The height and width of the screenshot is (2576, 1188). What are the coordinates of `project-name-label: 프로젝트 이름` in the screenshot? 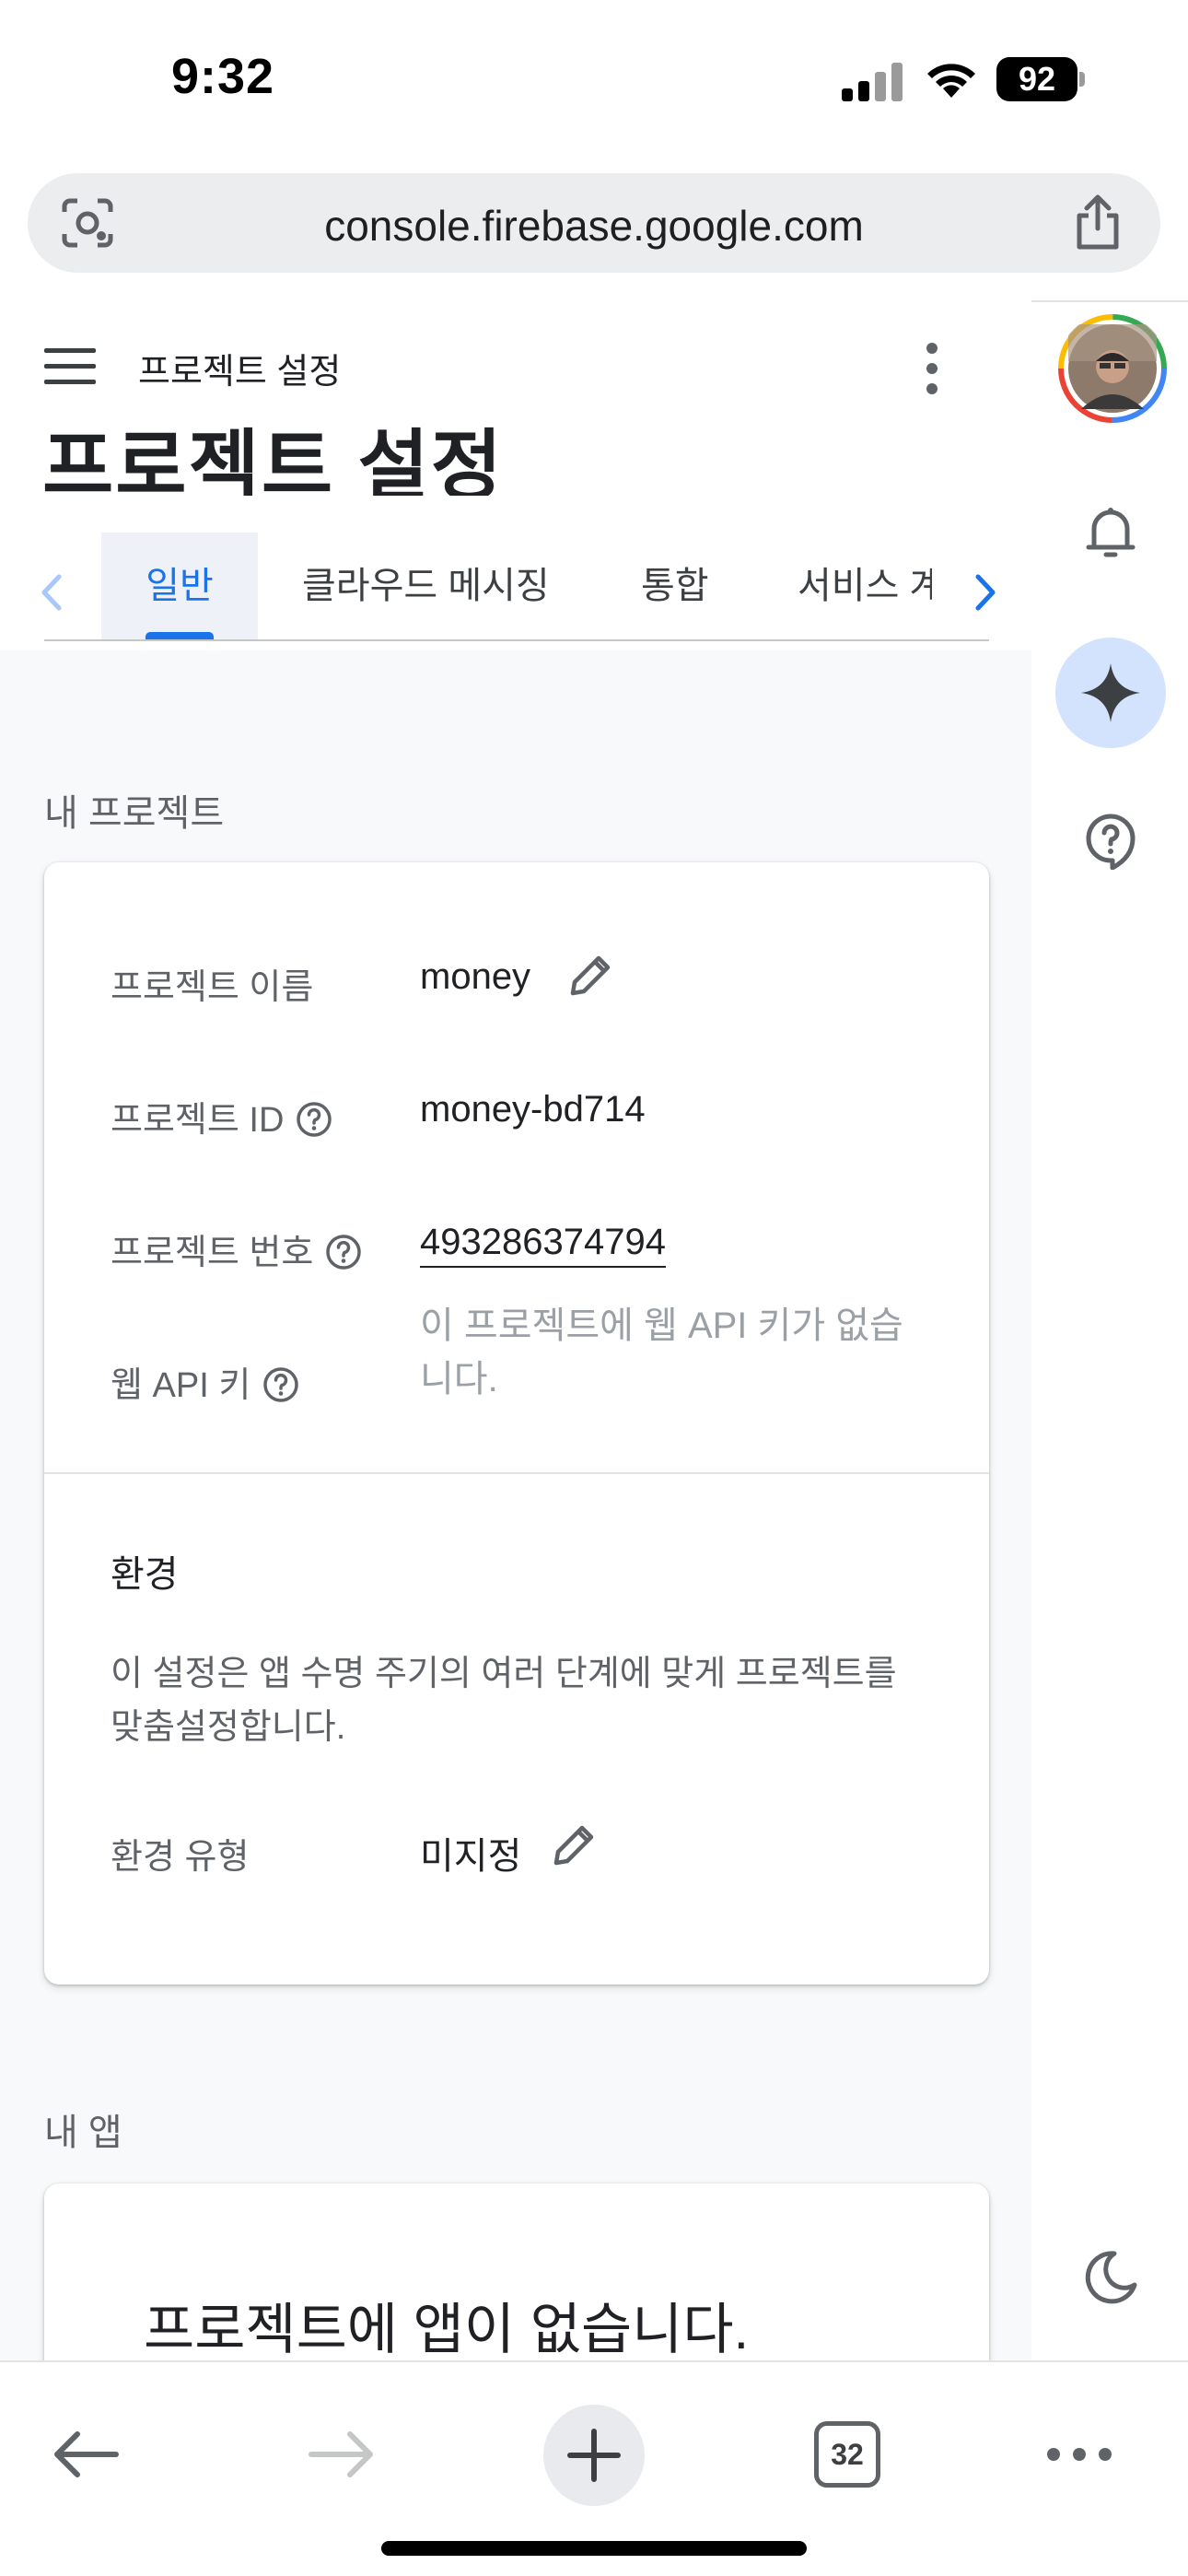 It's located at (212, 987).